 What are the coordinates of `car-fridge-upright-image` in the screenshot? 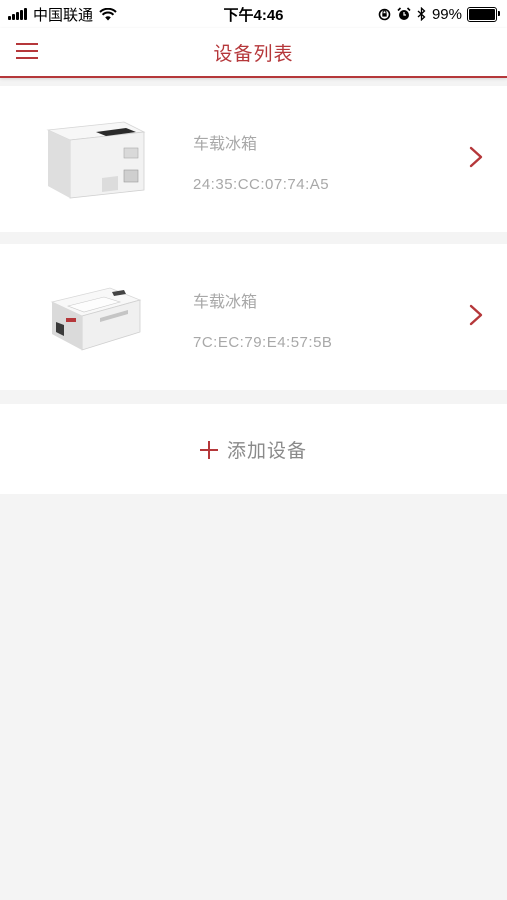 It's located at (96, 160).